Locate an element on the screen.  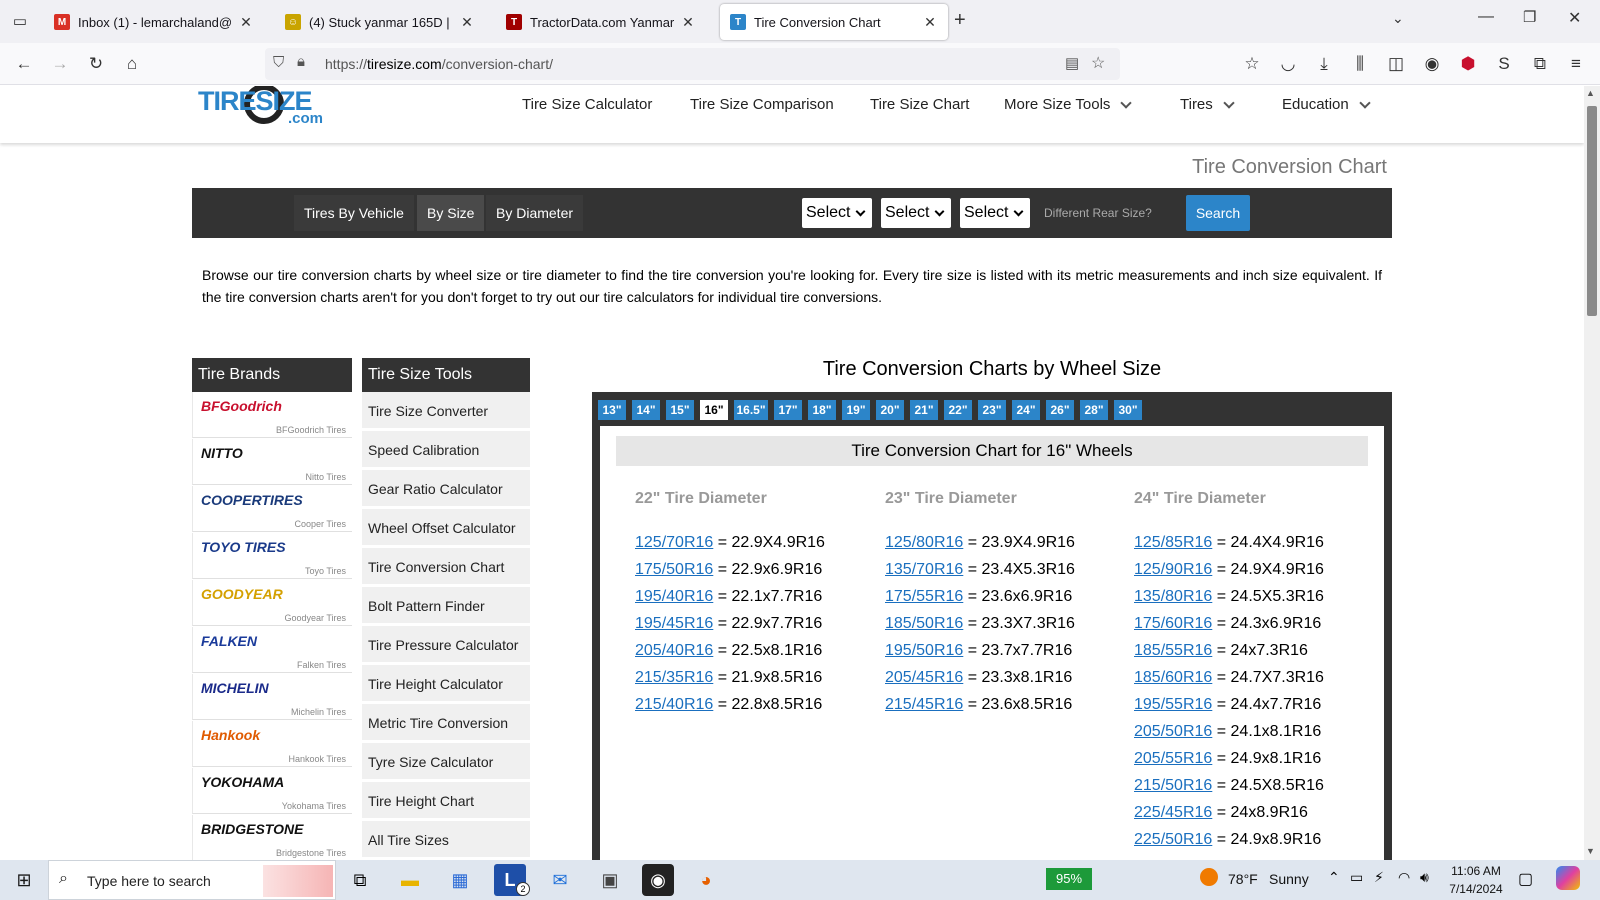
lock-icon: 🔒︎ is located at coordinates (301, 61).